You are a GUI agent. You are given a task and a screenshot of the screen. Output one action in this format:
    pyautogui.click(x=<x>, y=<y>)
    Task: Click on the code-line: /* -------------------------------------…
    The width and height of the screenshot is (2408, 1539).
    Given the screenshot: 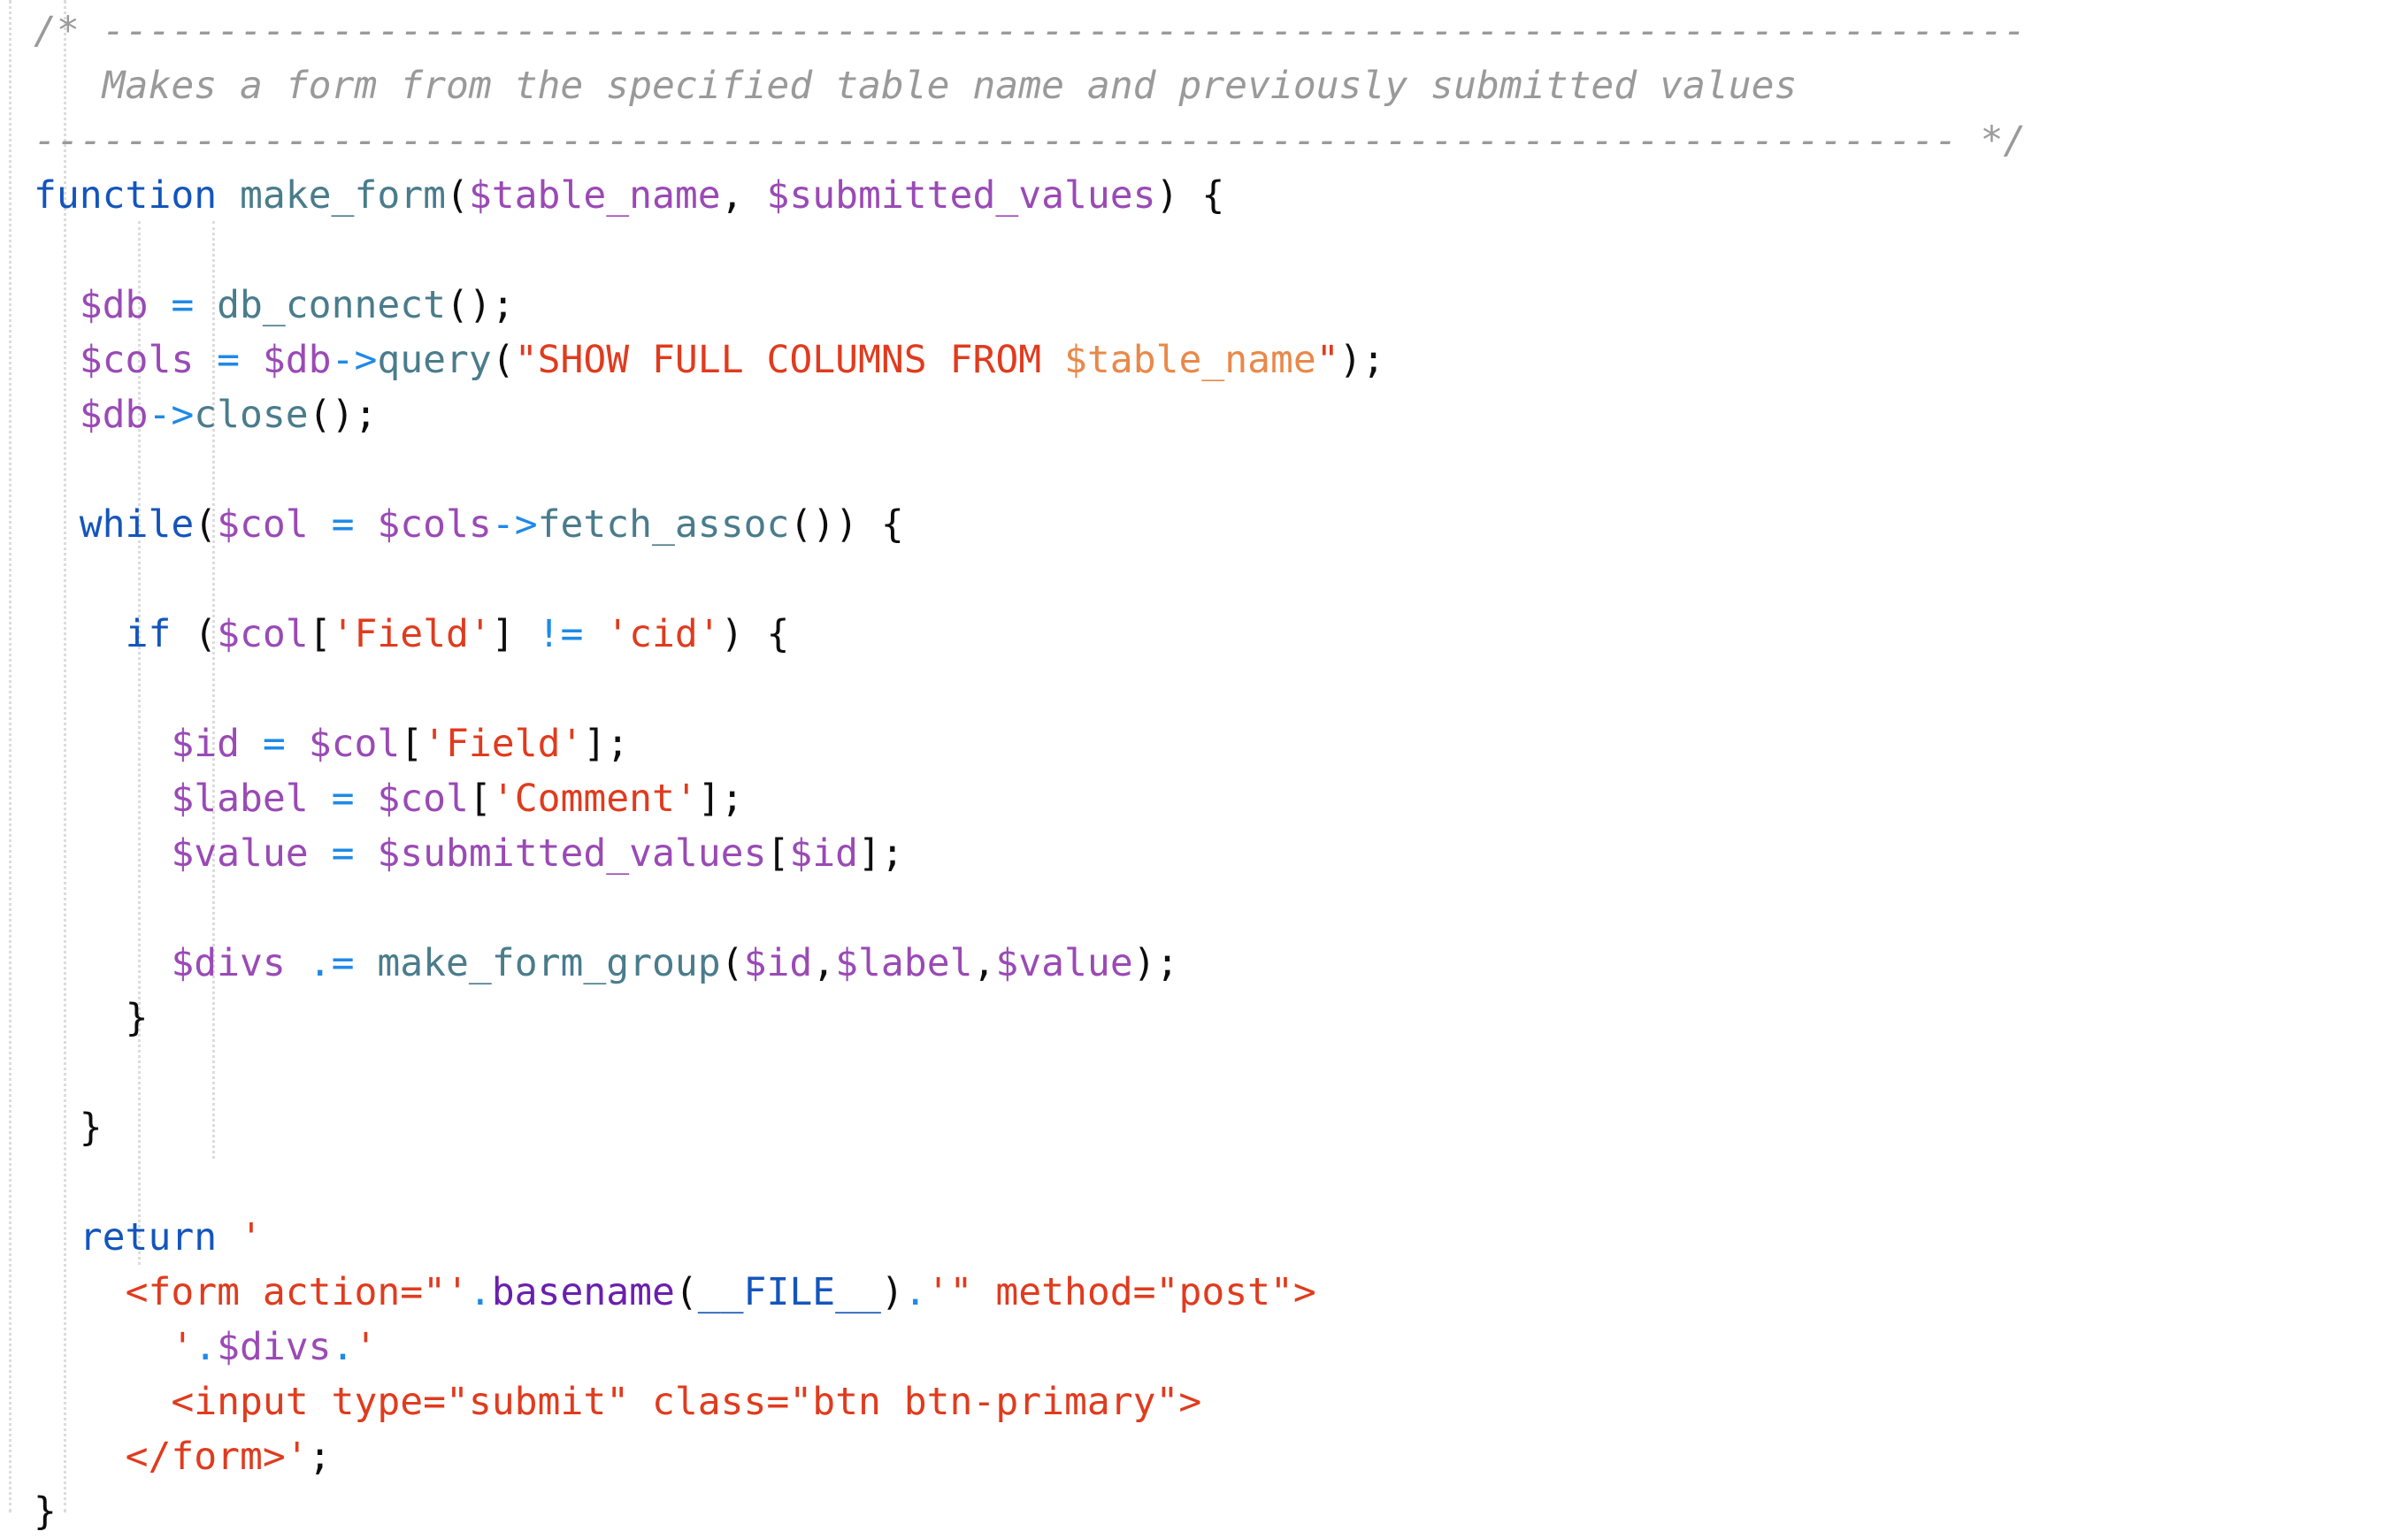 What is the action you would take?
    pyautogui.click(x=1221, y=31)
    